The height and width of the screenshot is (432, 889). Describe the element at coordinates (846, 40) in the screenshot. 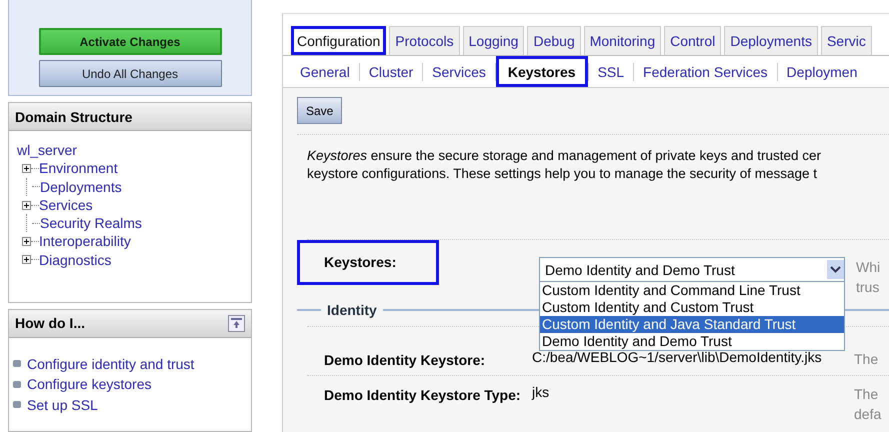

I see `tab: Servic` at that location.